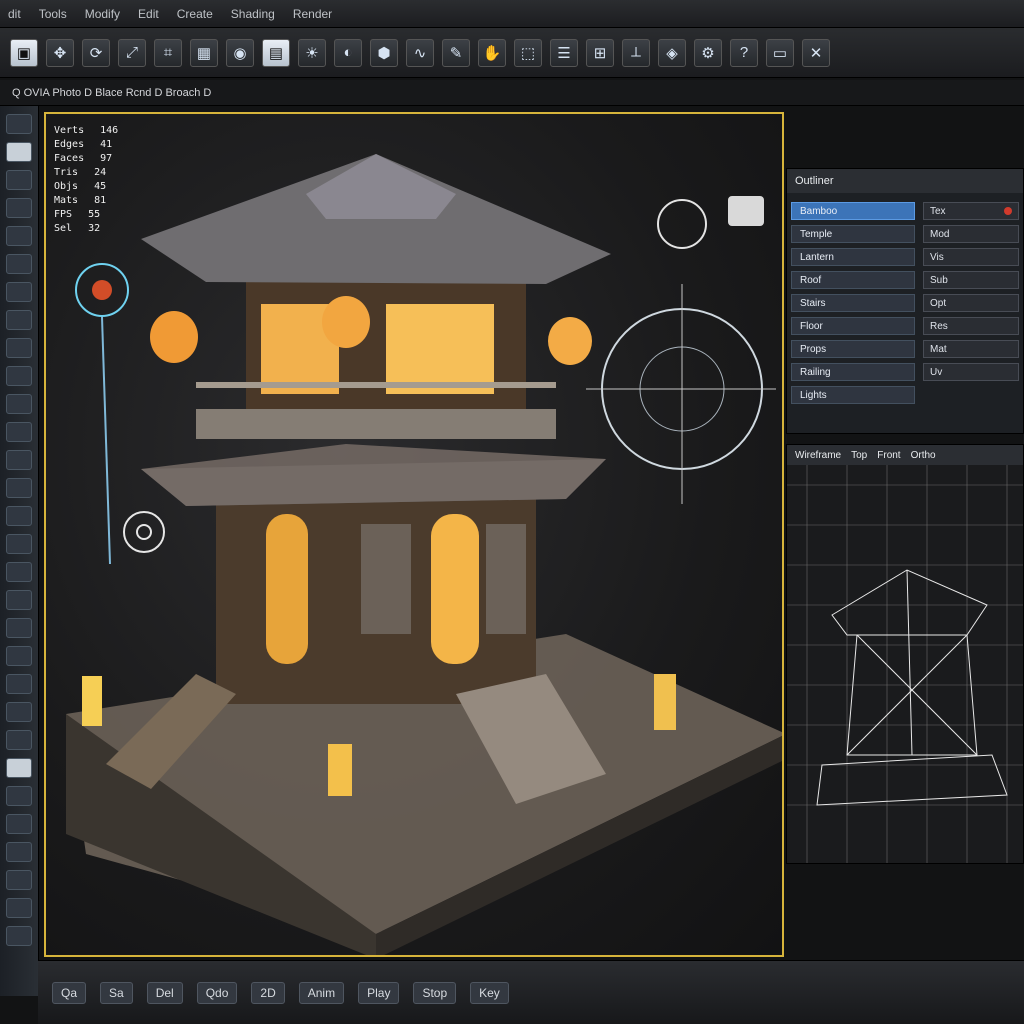  I want to click on snap-grid-icon: ⊞, so click(600, 52).